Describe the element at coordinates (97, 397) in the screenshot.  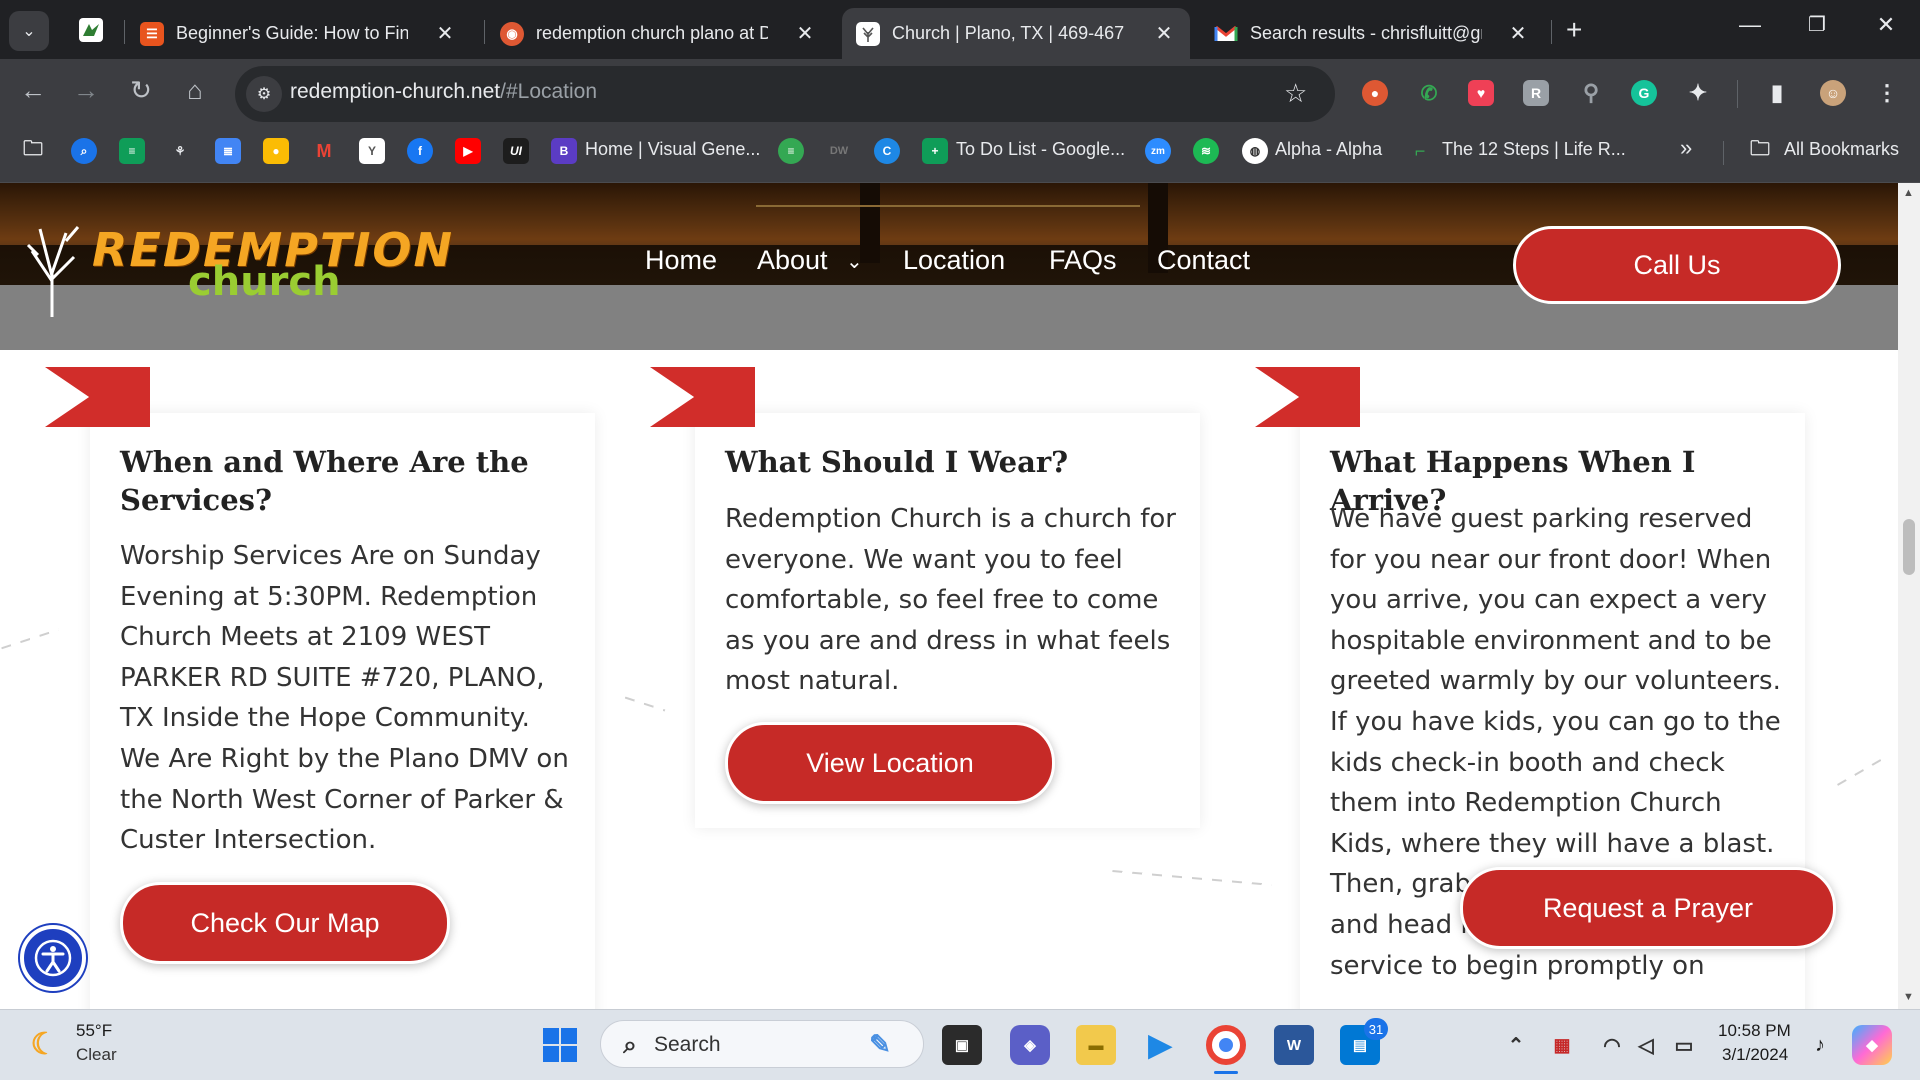
I see `card-ribbon` at that location.